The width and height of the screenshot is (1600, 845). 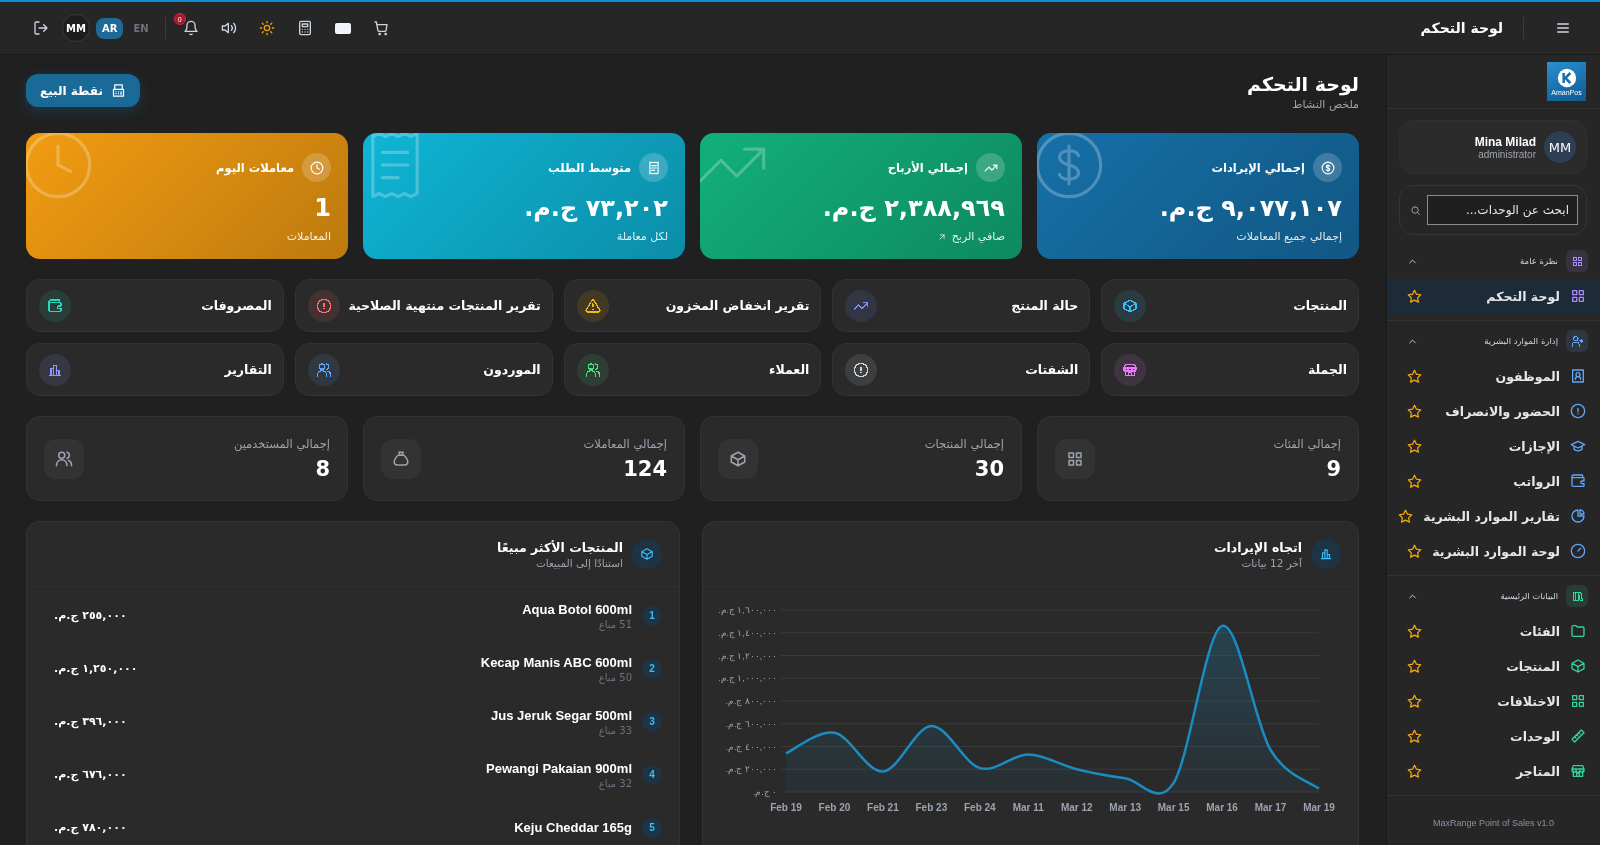 What do you see at coordinates (90, 774) in the screenshot?
I see `product-amount: ٦٧٦,٠٠٠ ج.م.` at bounding box center [90, 774].